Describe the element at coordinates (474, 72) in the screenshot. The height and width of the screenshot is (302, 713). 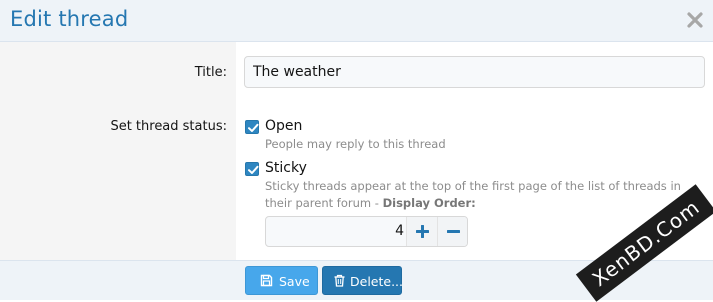
I see `title-input` at that location.